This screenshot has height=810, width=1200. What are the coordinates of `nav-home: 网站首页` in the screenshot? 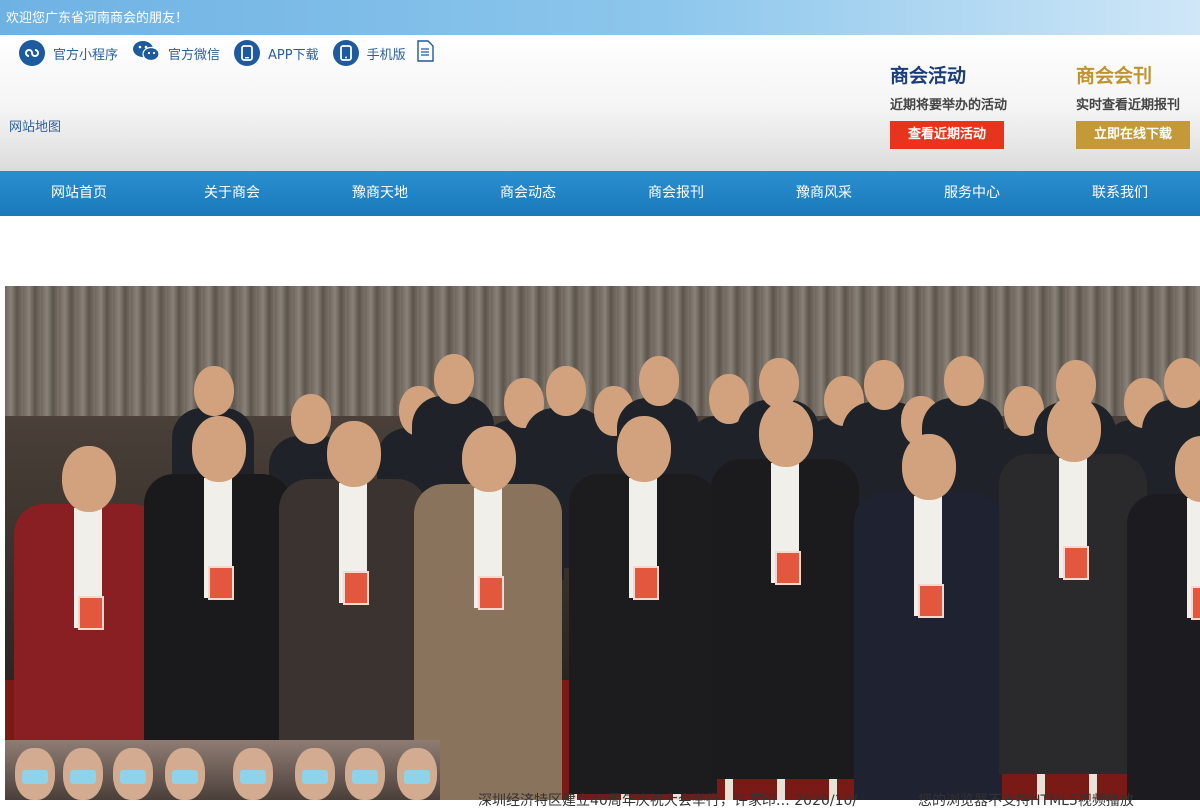 It's located at (79, 193).